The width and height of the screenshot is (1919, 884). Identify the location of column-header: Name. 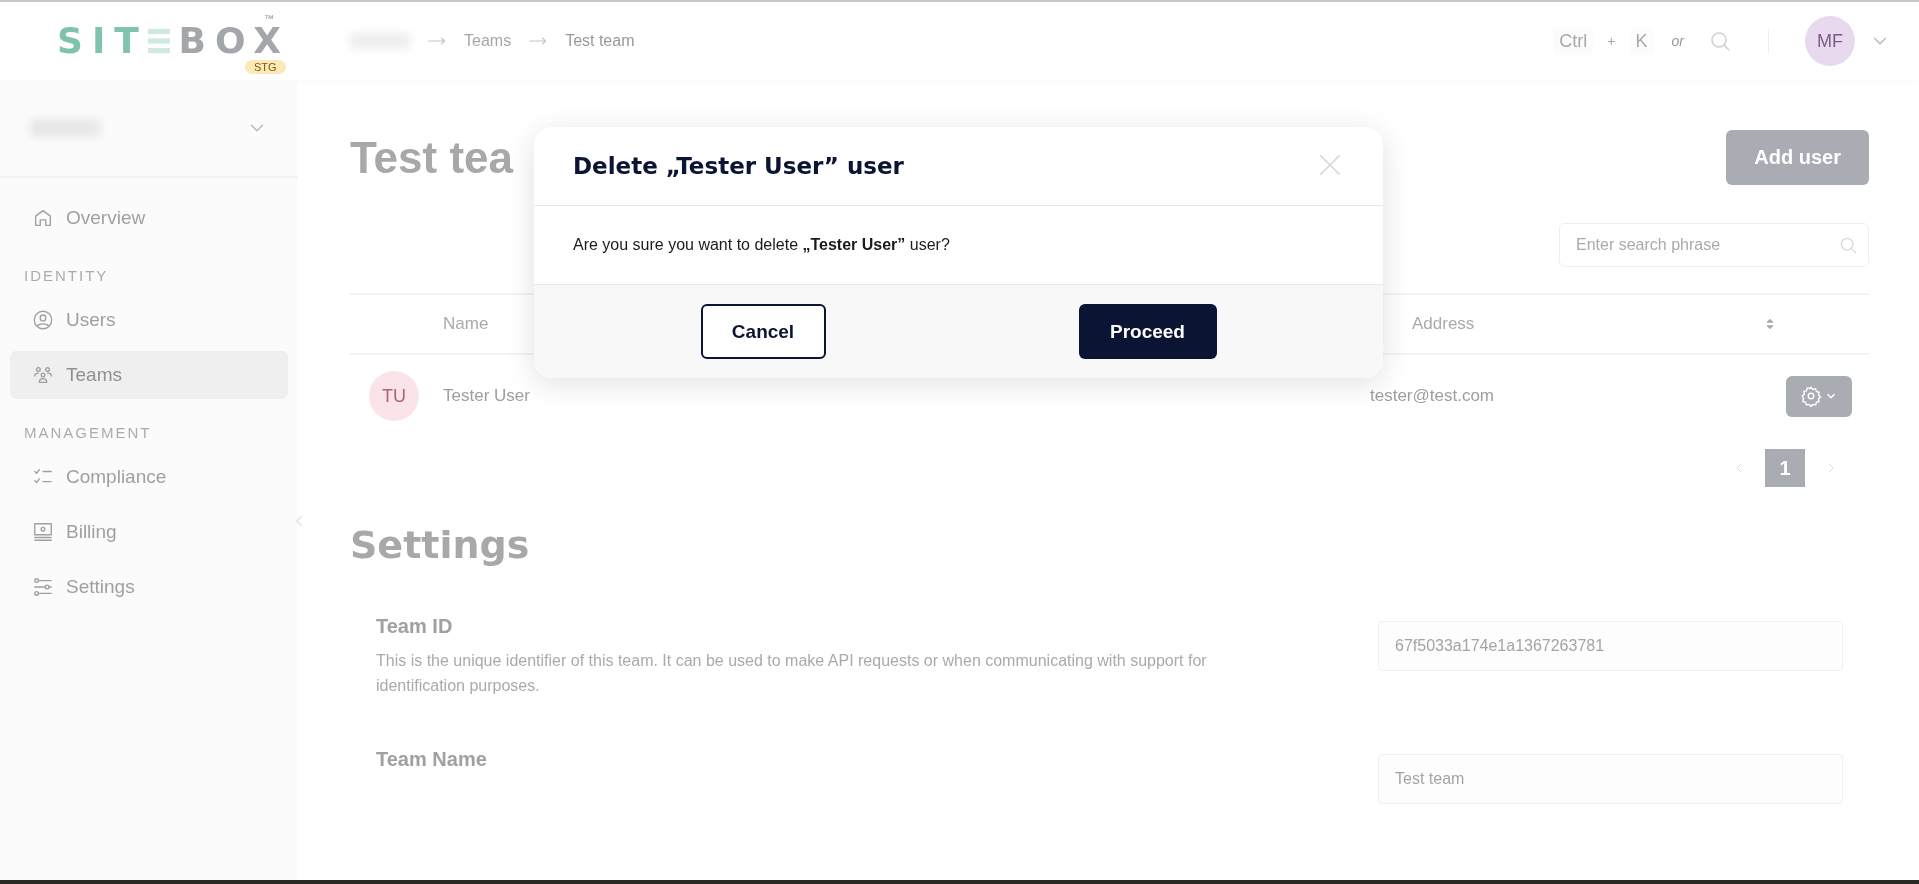
(466, 324).